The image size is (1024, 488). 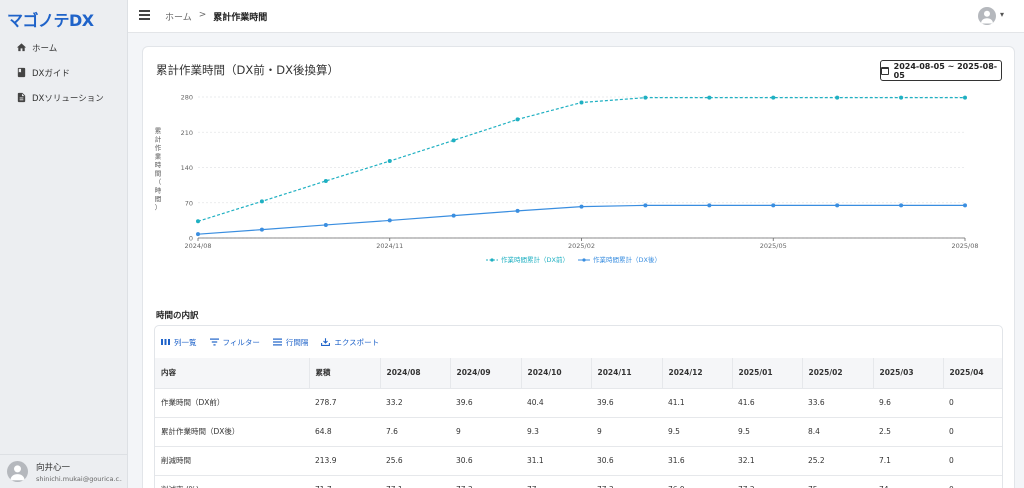 What do you see at coordinates (187, 98) in the screenshot?
I see `y-tick-label: 280` at bounding box center [187, 98].